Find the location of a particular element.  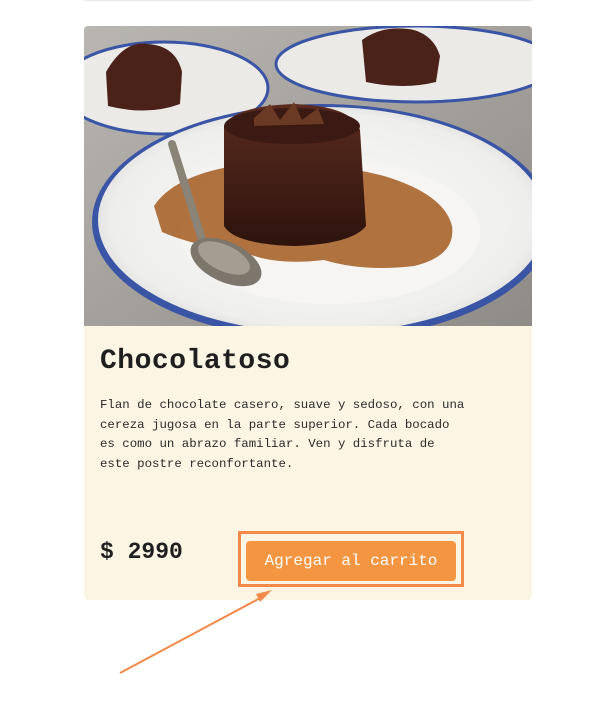

add-to-cart-button: Agregar al carrito is located at coordinates (351, 561).